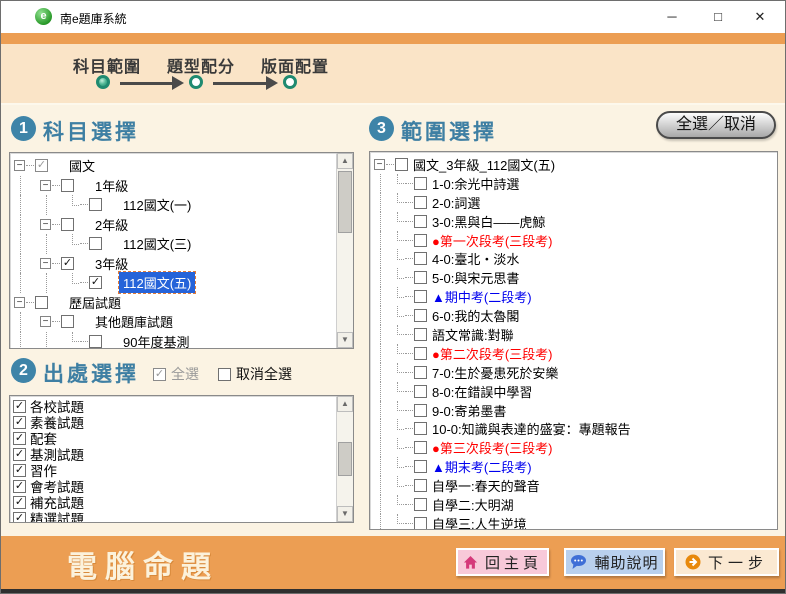 The width and height of the screenshot is (786, 594). I want to click on tree-item: ✓ 90年度基測, so click(181, 339).